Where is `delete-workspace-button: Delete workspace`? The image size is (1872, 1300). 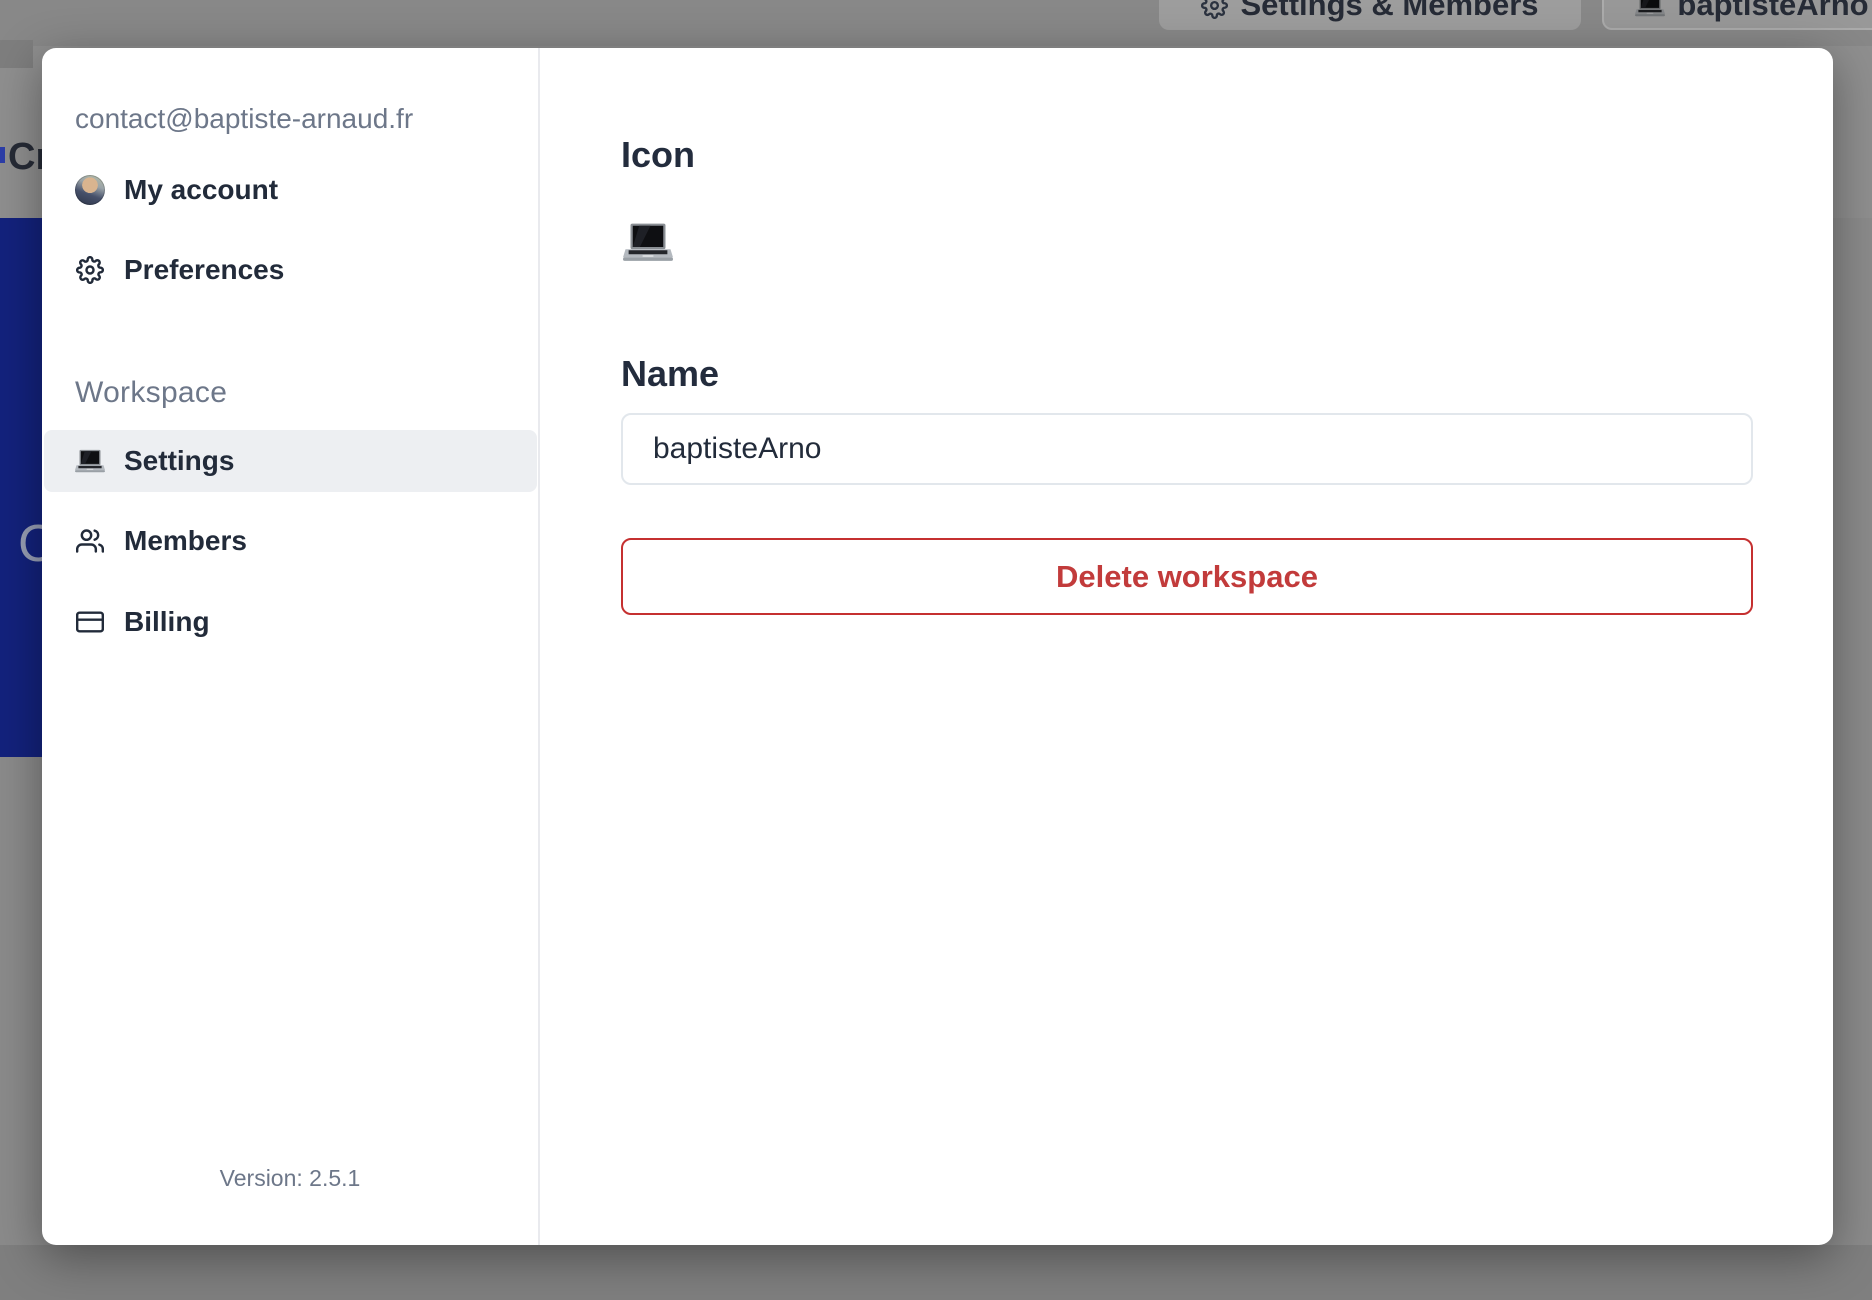
delete-workspace-button: Delete workspace is located at coordinates (1187, 576).